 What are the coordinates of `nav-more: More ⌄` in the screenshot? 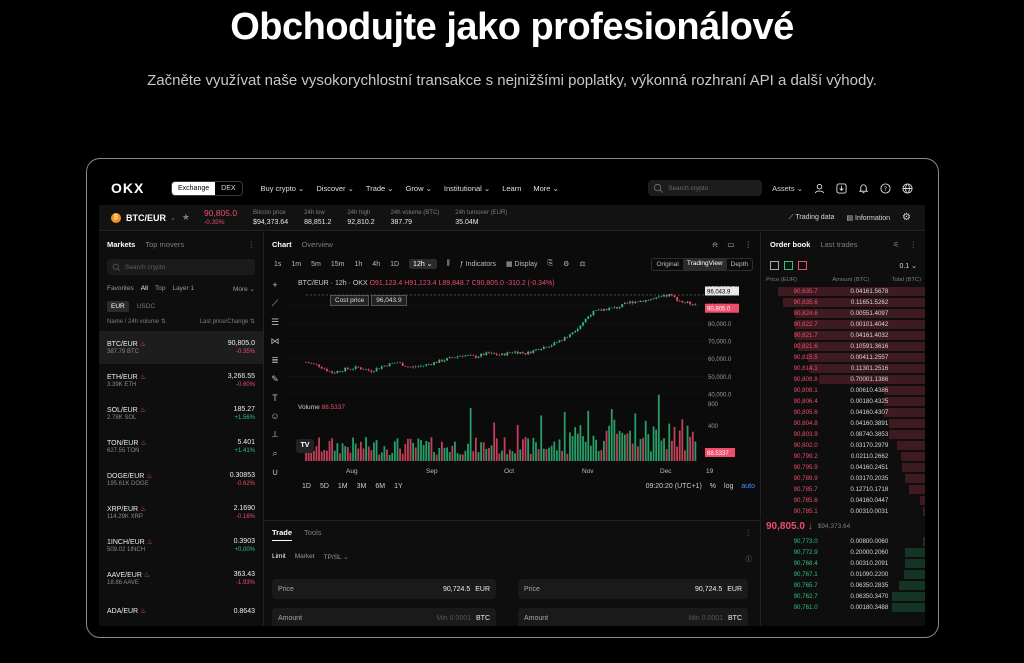 It's located at (545, 188).